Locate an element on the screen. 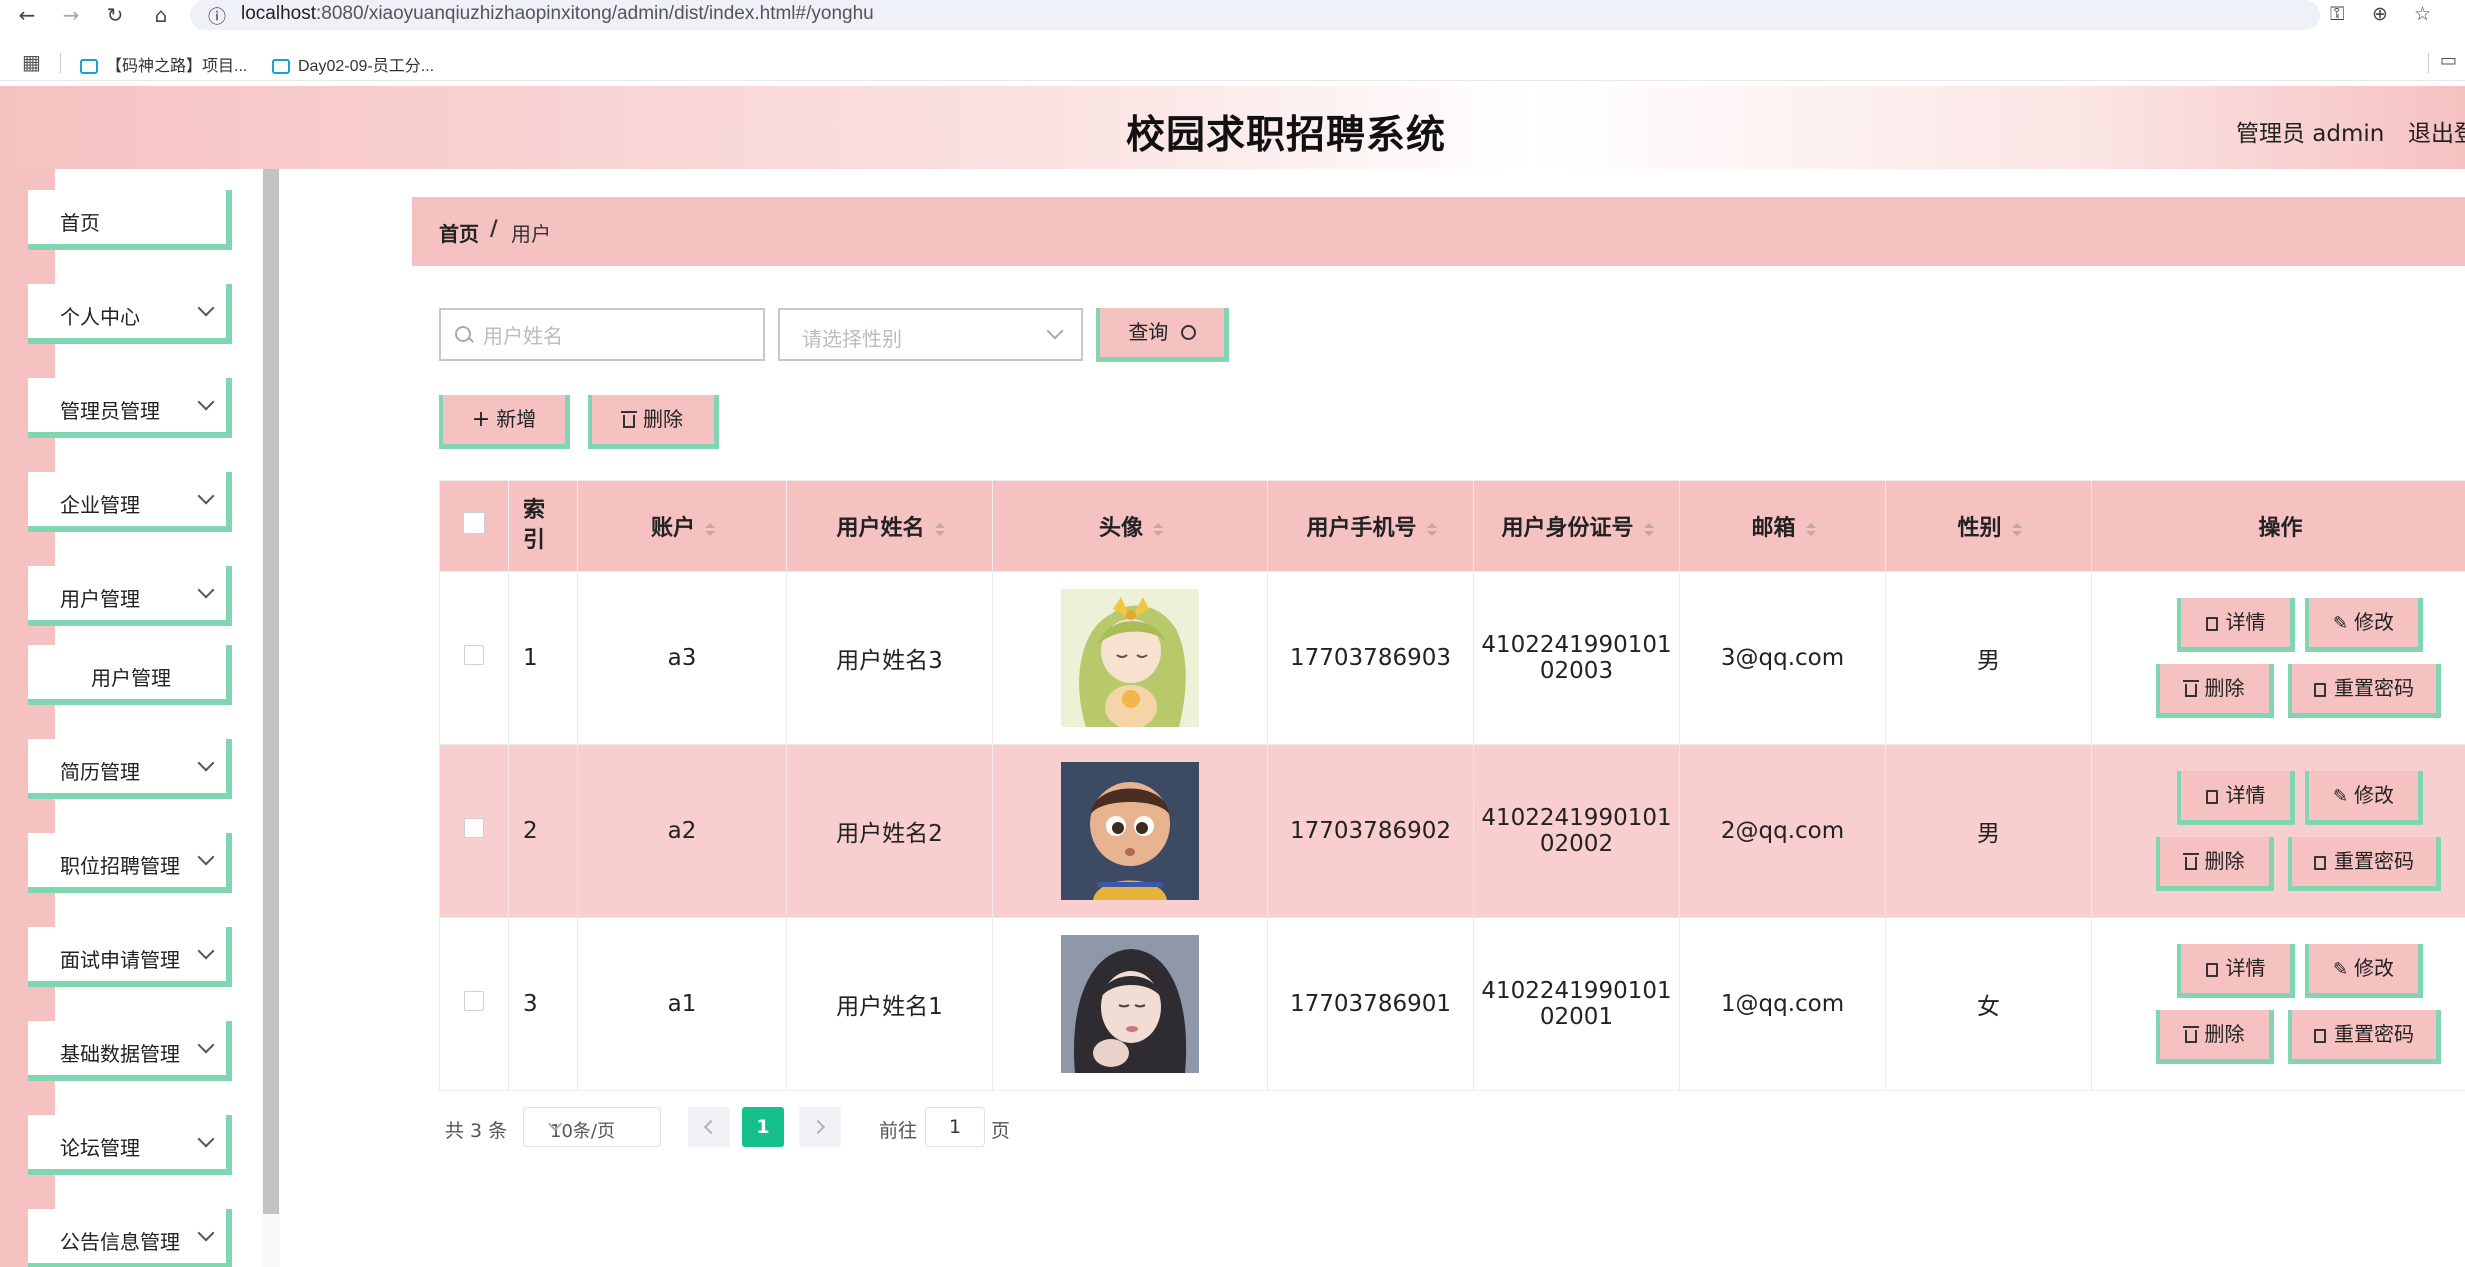 This screenshot has width=2465, height=1267. sidebar-item-resume-management: 简历管理 is located at coordinates (130, 769).